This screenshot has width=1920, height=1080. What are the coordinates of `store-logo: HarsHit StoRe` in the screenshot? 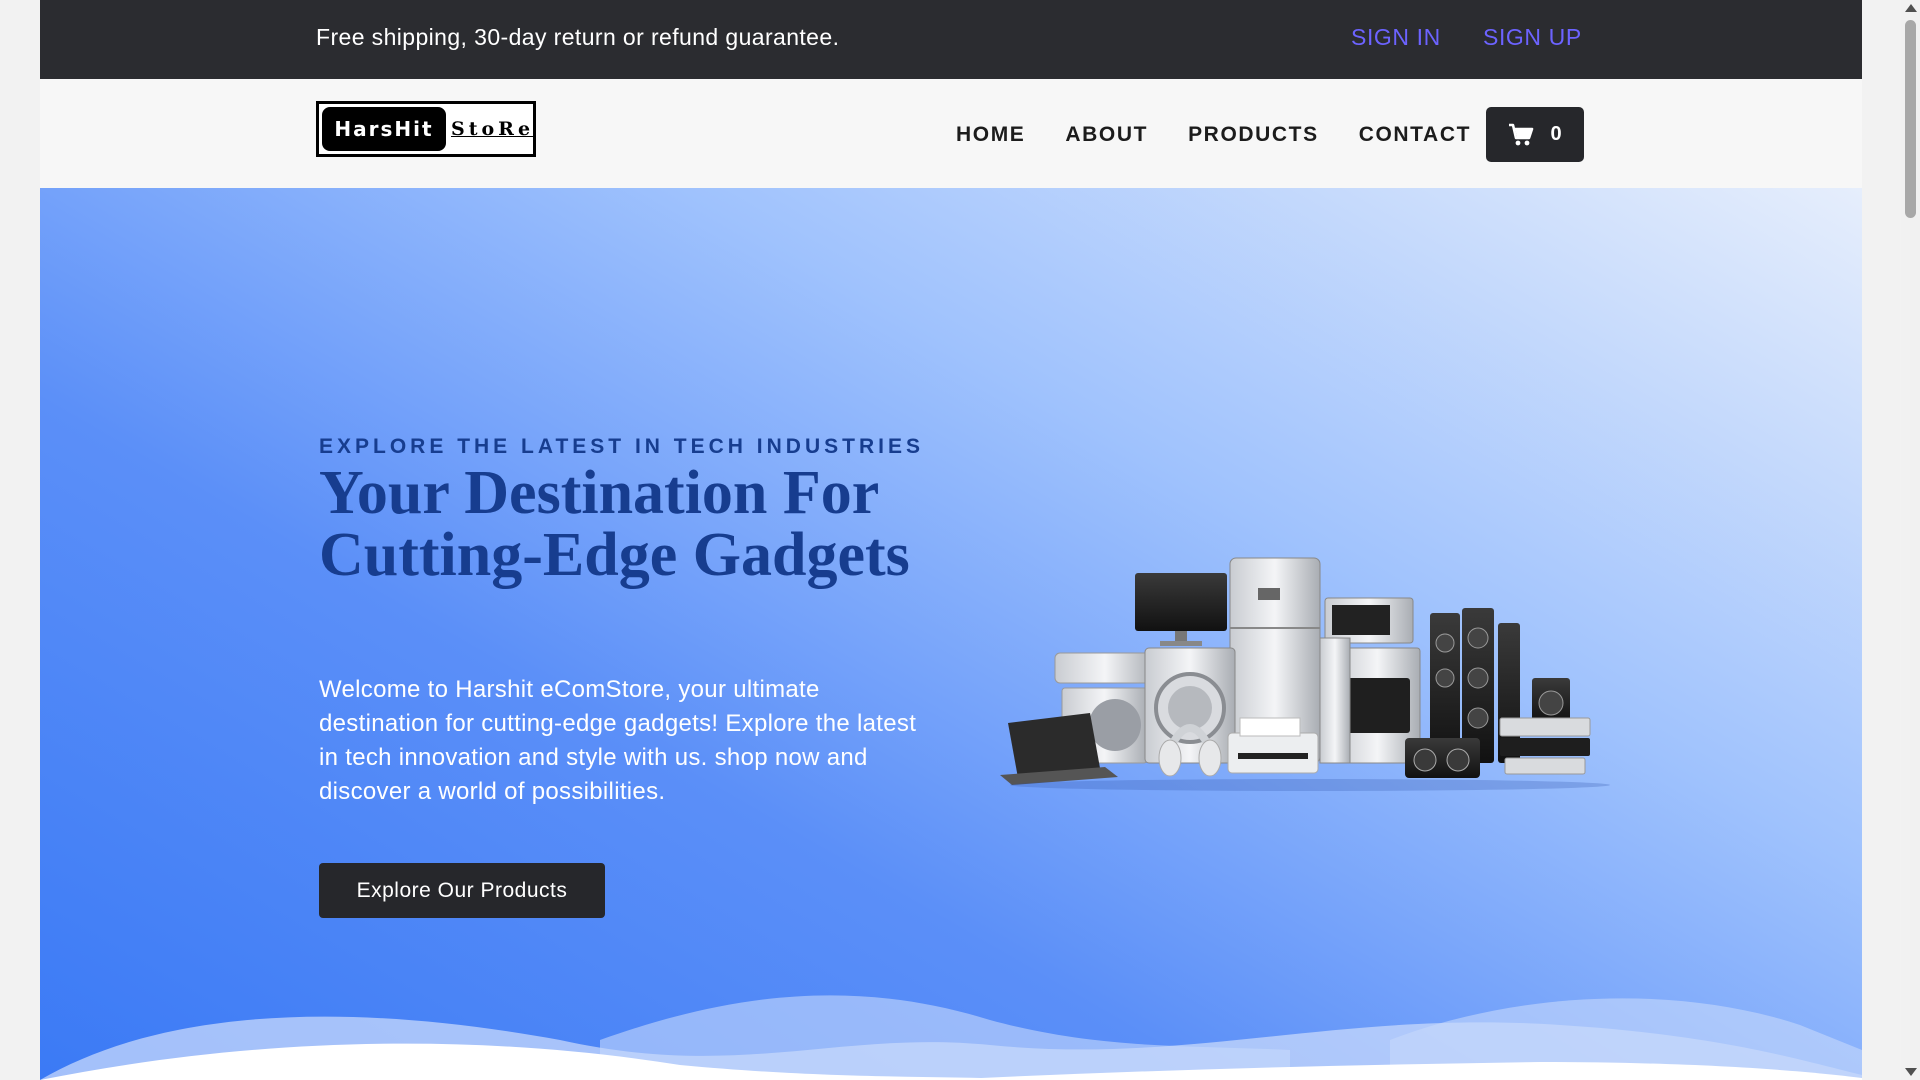 It's located at (426, 129).